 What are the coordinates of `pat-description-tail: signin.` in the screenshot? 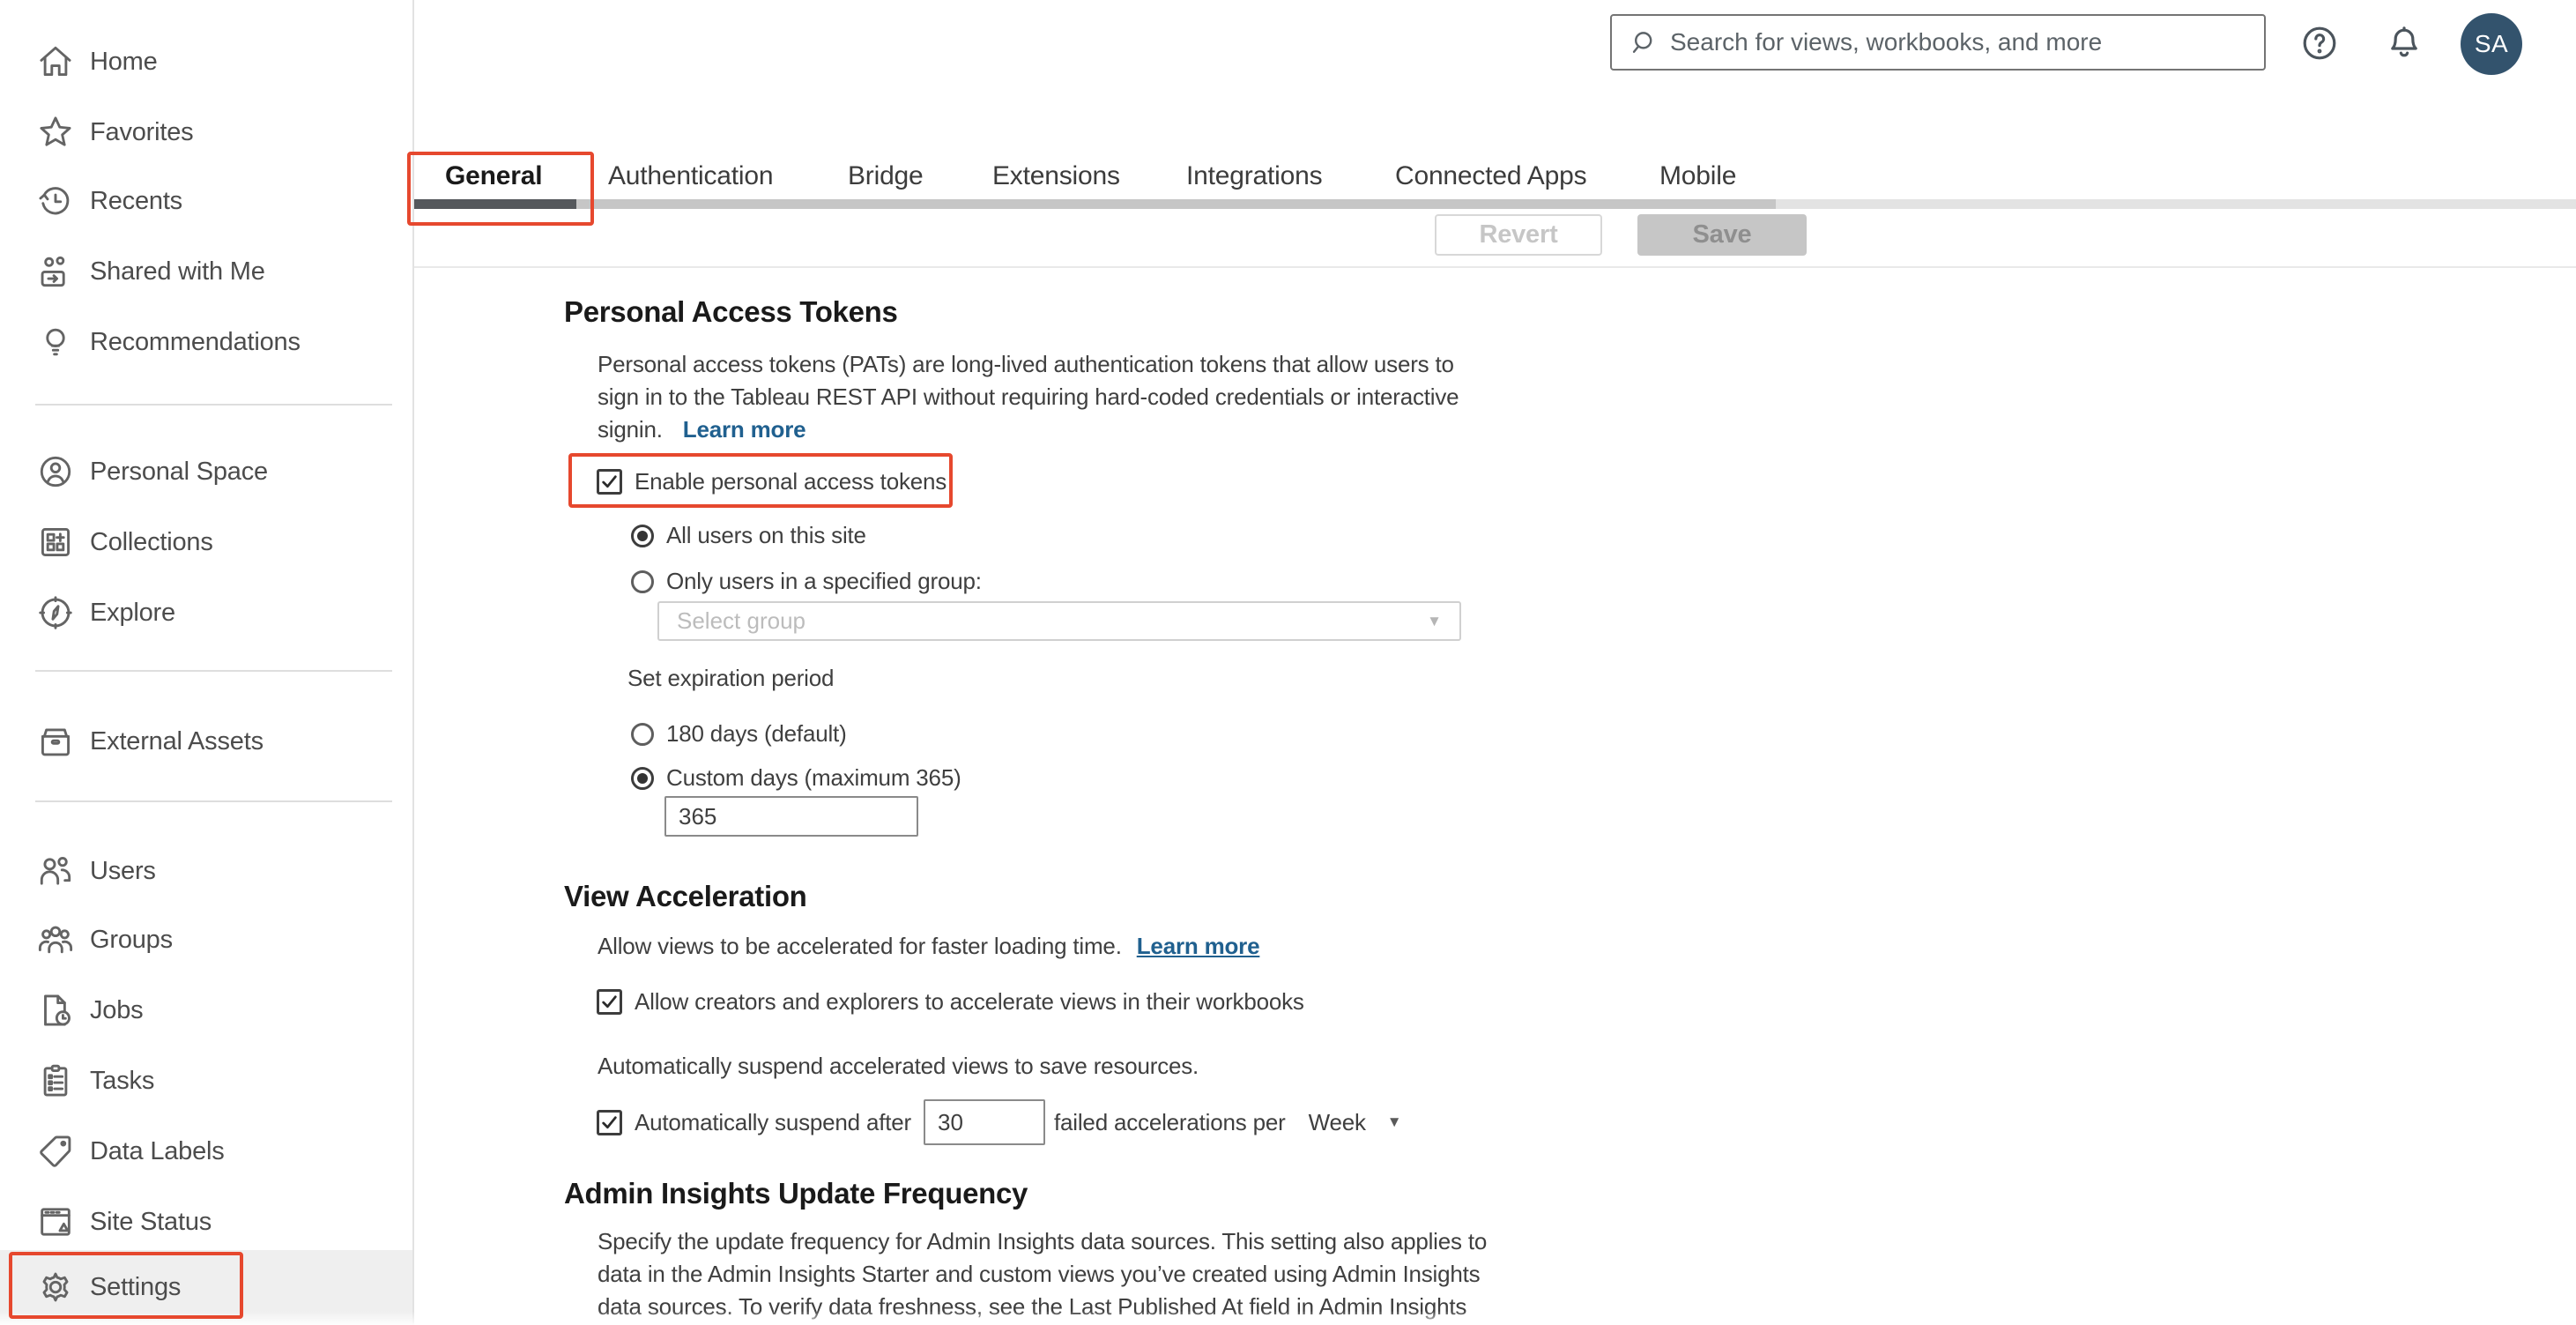 It's located at (630, 429).